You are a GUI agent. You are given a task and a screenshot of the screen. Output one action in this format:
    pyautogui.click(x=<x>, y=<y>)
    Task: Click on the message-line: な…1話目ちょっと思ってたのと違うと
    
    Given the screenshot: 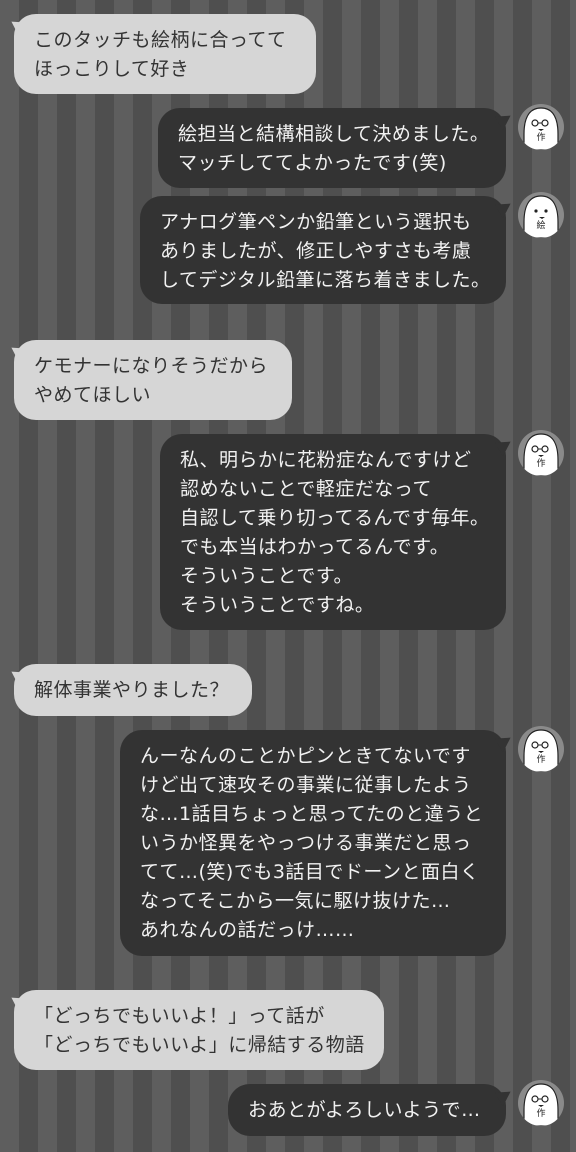 What is the action you would take?
    pyautogui.click(x=312, y=814)
    